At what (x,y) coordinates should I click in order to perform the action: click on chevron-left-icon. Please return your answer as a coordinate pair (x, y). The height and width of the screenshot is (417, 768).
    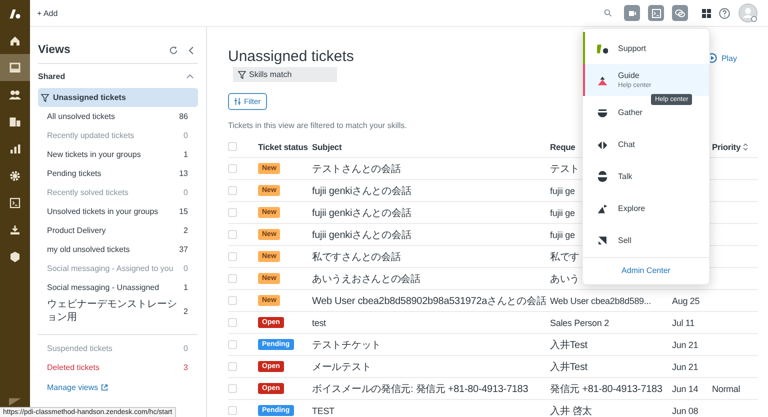
    Looking at the image, I should click on (191, 50).